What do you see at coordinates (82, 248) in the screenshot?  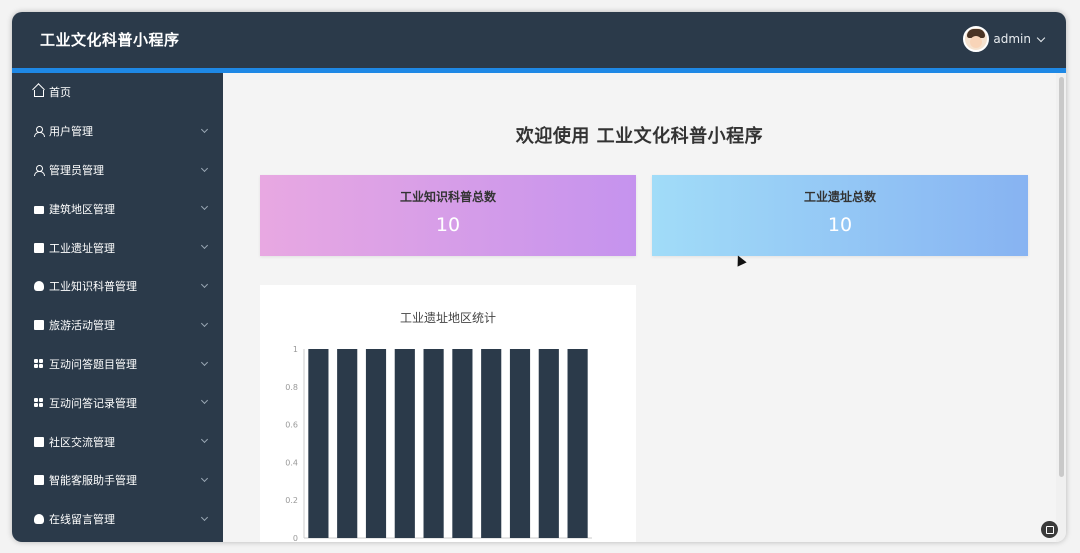 I see `sidebar-item-label: 工业遗址管理` at bounding box center [82, 248].